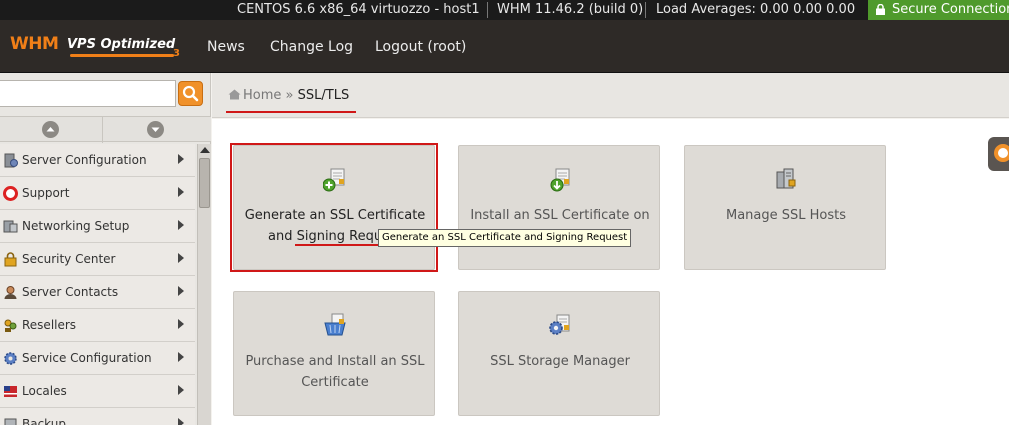 The height and width of the screenshot is (425, 1009). I want to click on scroll-up-button, so click(50, 129).